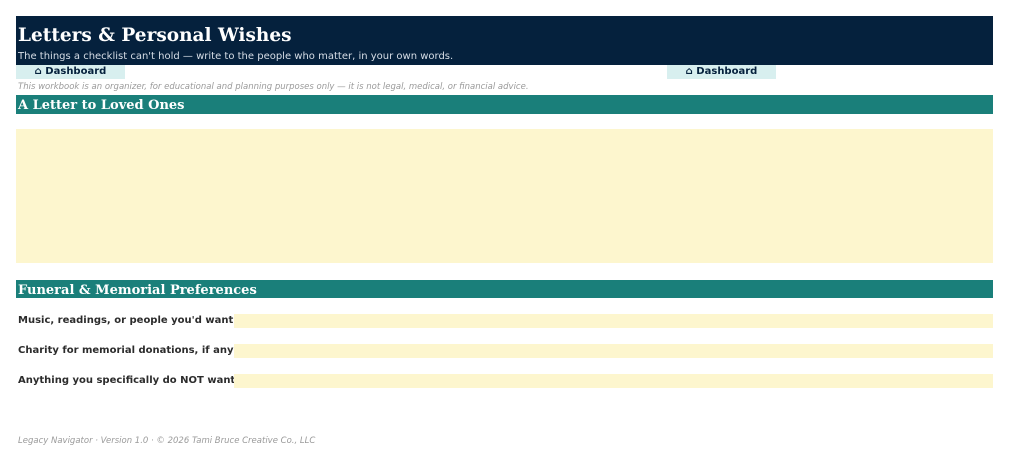 The width and height of the screenshot is (1009, 463). Describe the element at coordinates (126, 380) in the screenshot. I see `do-not-want-label: Anything you specifically do NOT want` at that location.